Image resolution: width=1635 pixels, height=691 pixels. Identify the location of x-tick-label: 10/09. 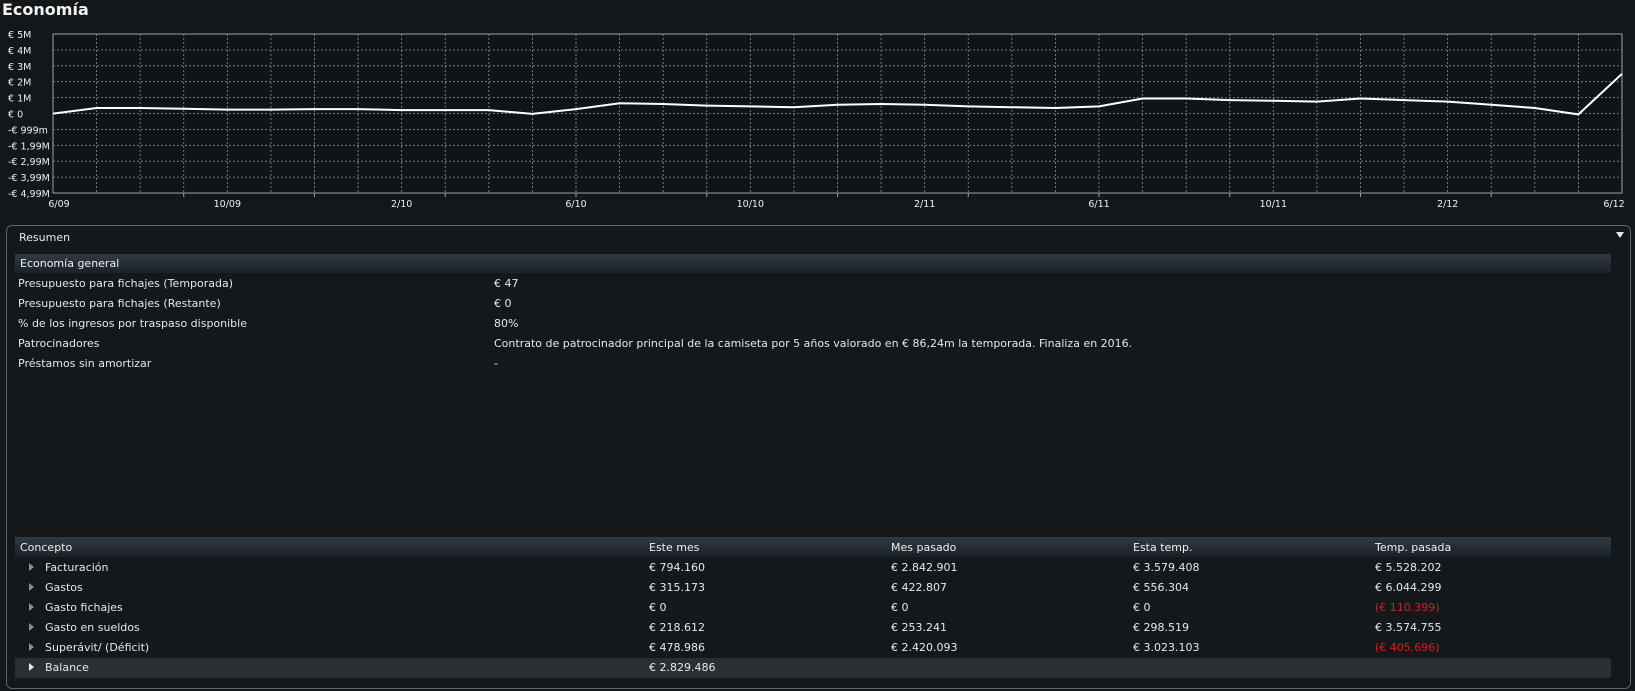
(227, 204).